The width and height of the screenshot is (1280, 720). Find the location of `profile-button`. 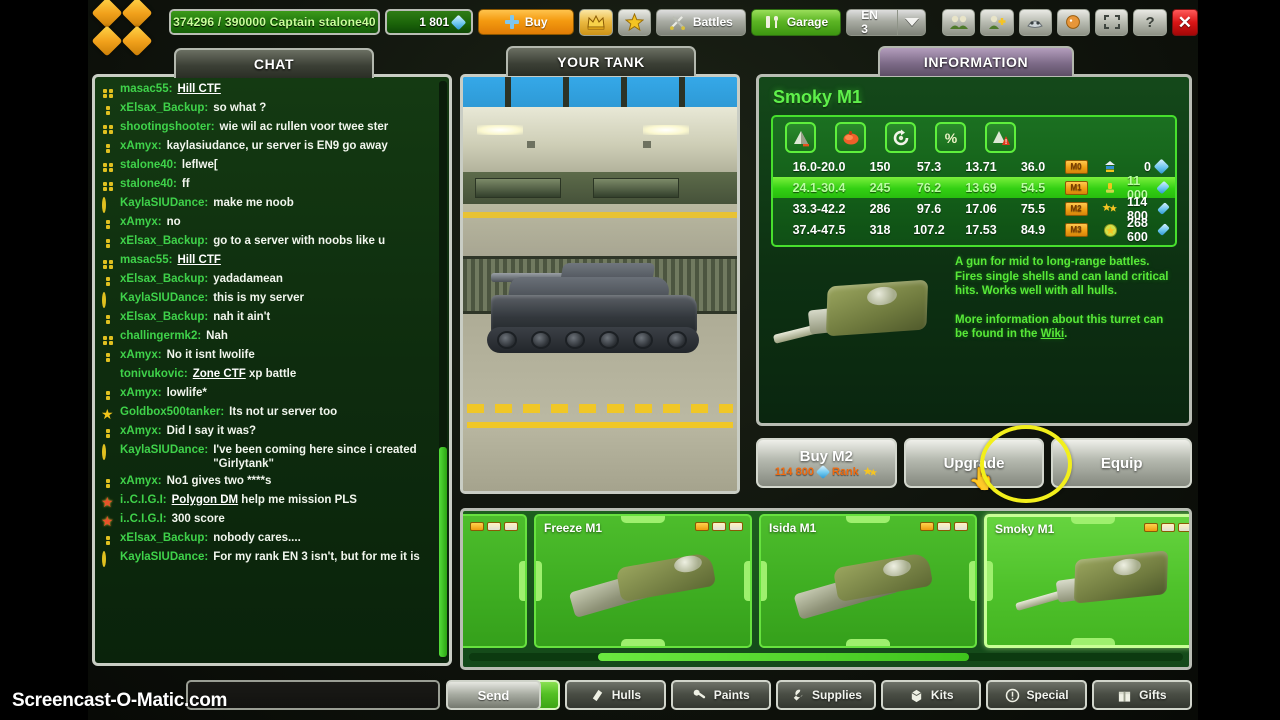

profile-button is located at coordinates (1073, 22).